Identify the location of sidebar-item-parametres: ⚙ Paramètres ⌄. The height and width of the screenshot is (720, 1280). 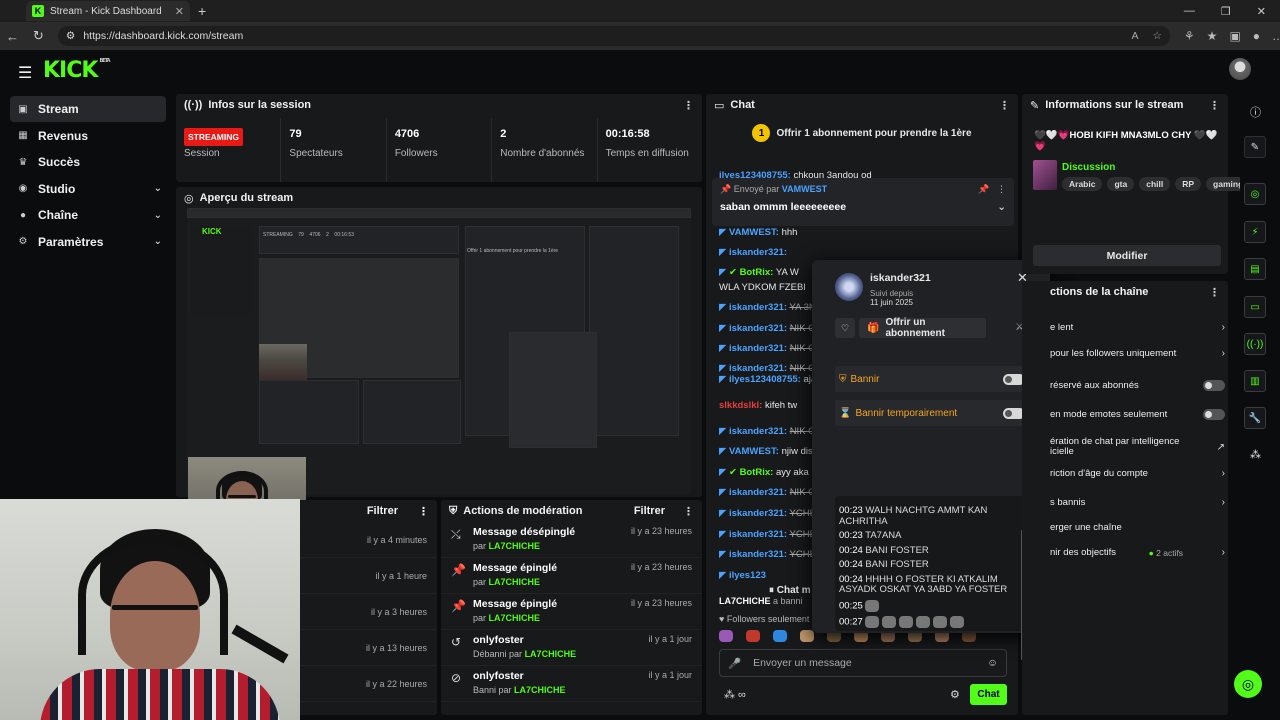
(88, 242).